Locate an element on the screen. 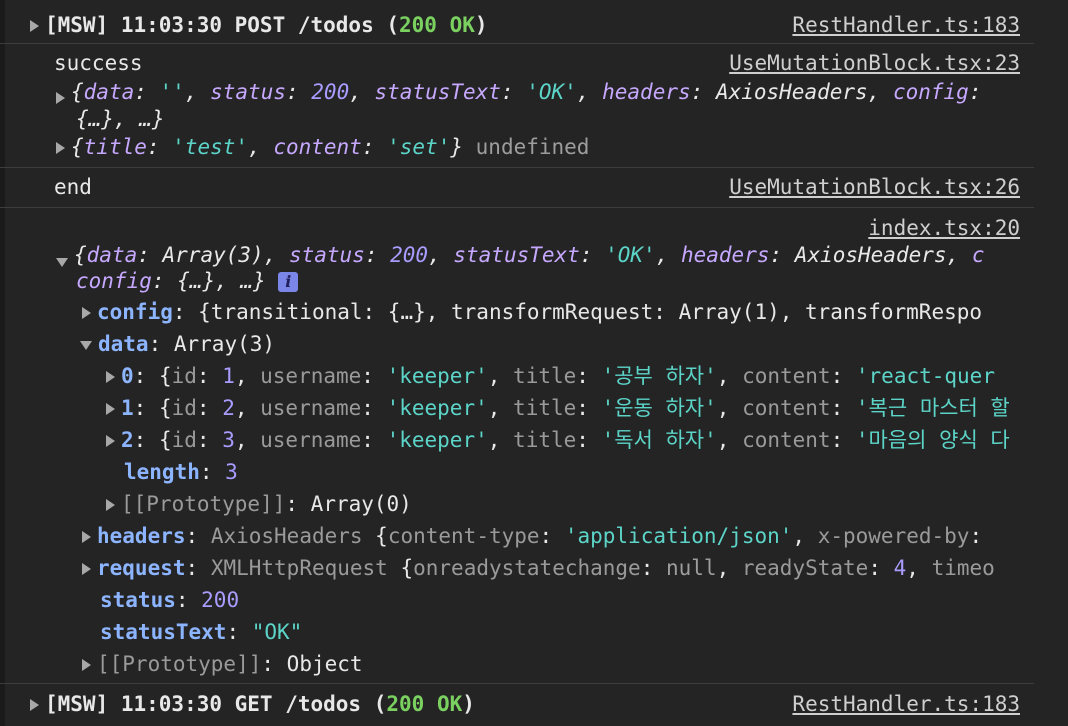 This screenshot has width=1068, height=726. data-prototype: [[Prototype]]: Array(0) is located at coordinates (259, 504).